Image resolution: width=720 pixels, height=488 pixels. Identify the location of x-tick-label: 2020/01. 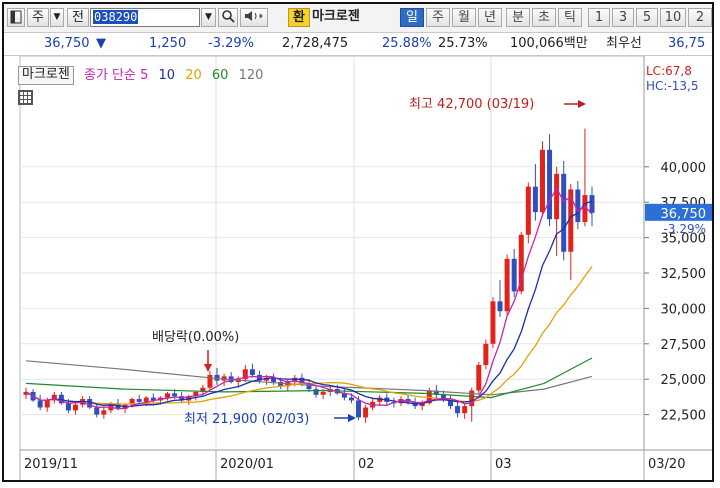
(247, 464).